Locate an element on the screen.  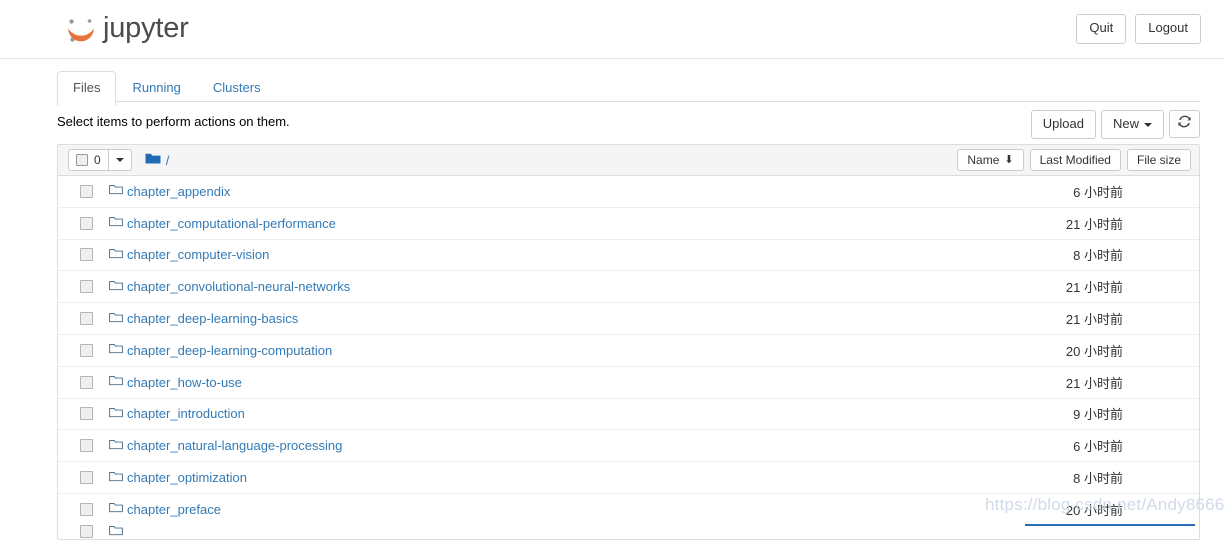
file-name-link: chapter_natural-language-processing is located at coordinates (234, 445).